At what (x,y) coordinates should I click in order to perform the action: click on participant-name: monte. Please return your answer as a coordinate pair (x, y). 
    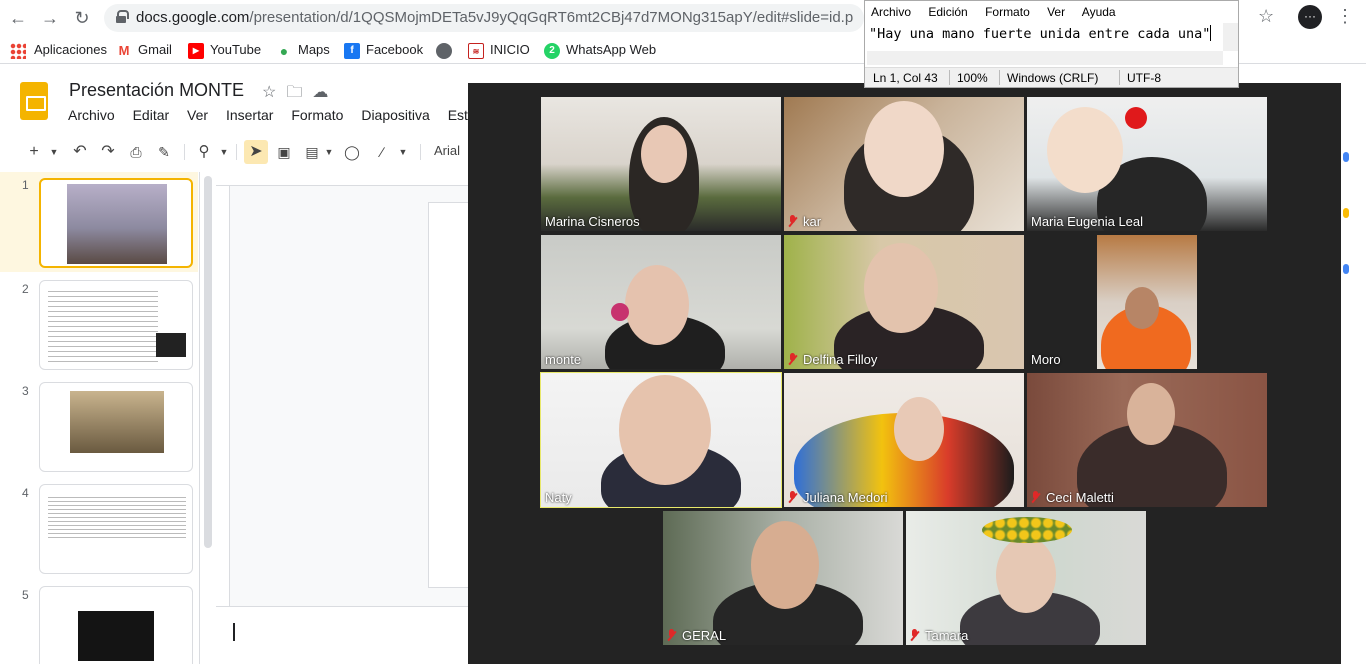
    Looking at the image, I should click on (563, 359).